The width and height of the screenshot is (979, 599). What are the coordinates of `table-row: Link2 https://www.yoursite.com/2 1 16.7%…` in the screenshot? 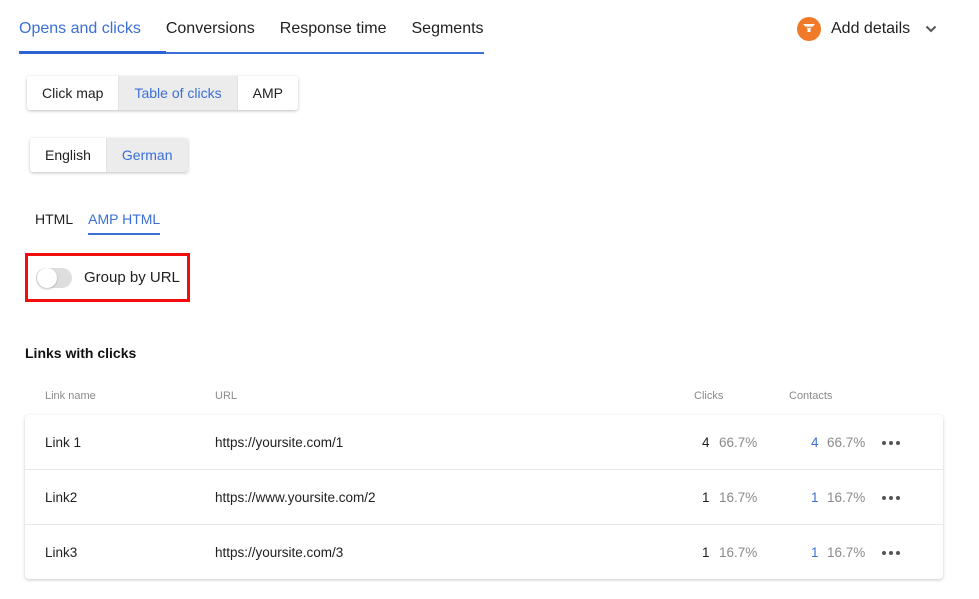 It's located at (484, 497).